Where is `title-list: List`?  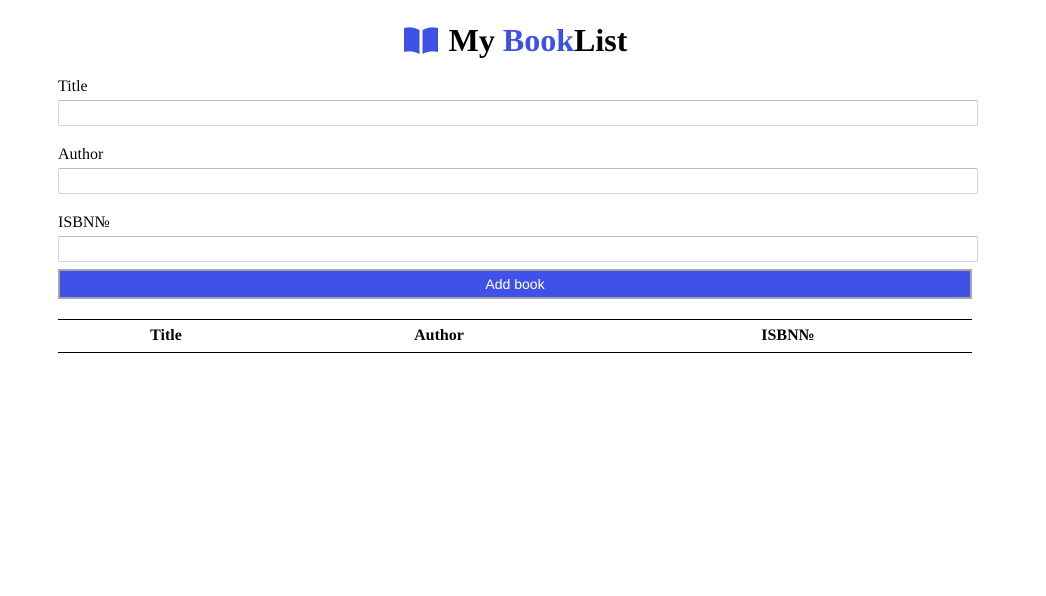
title-list: List is located at coordinates (601, 40).